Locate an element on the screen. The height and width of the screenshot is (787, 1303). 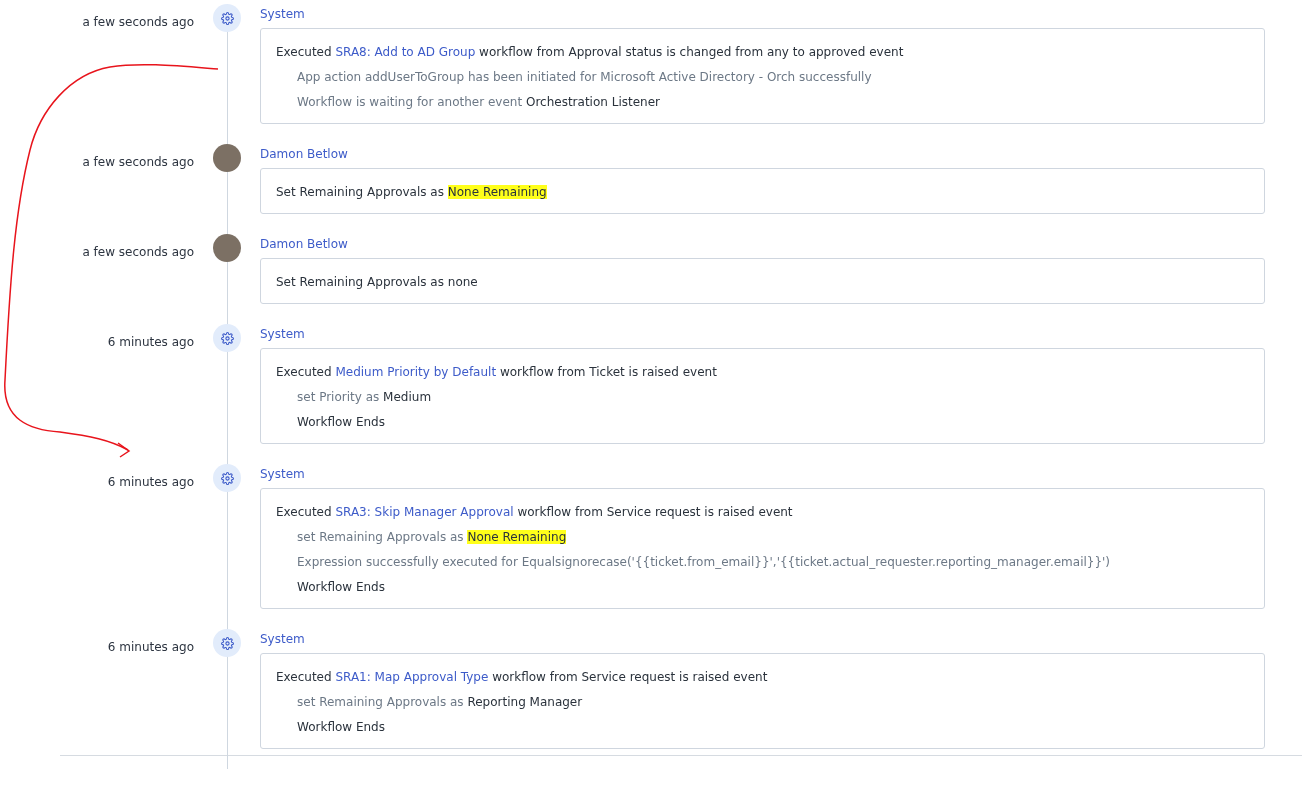
workflow-step: Workflow is waiting for another event Orchestration Listener is located at coordinates (762, 102).